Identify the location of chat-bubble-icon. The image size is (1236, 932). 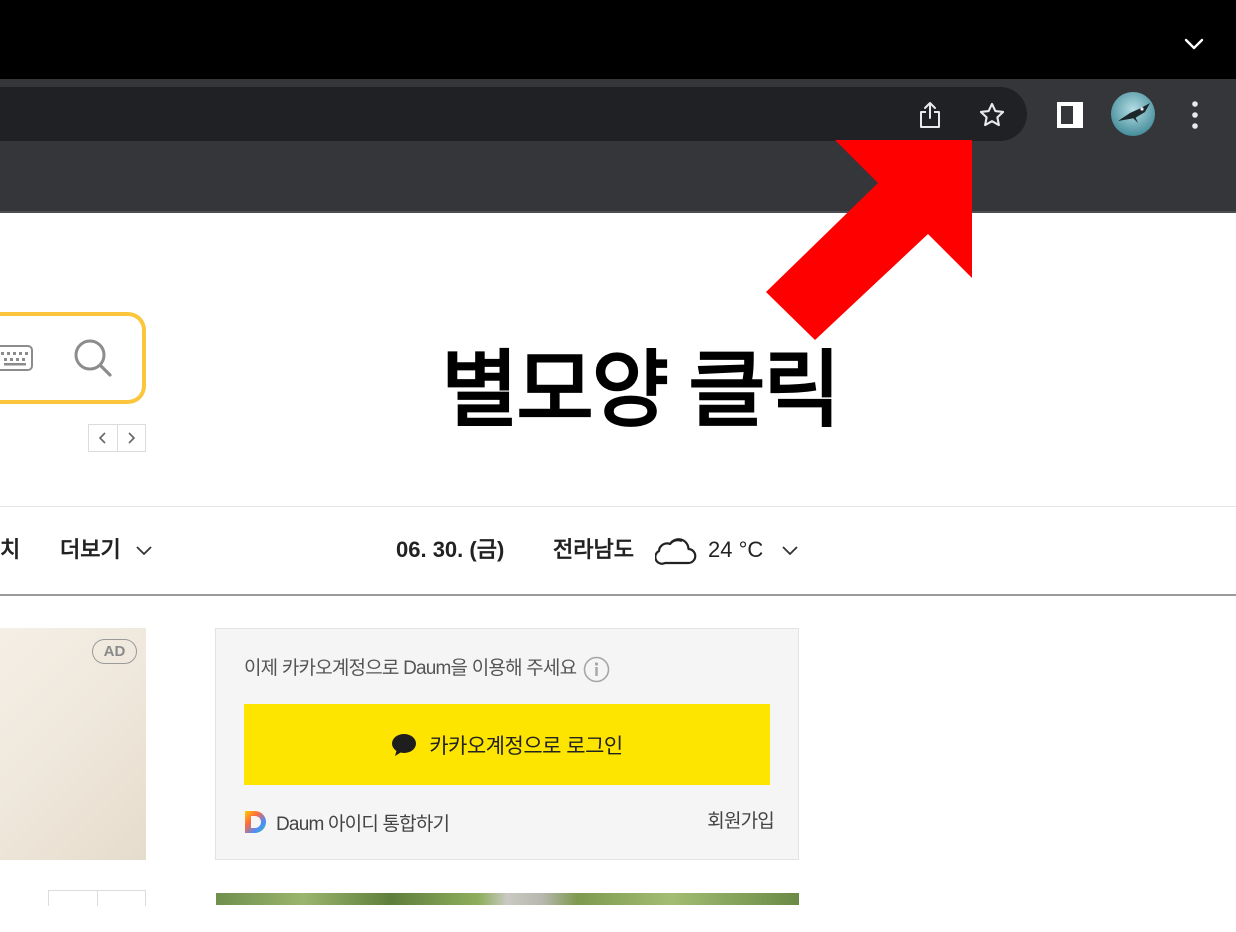
(404, 745).